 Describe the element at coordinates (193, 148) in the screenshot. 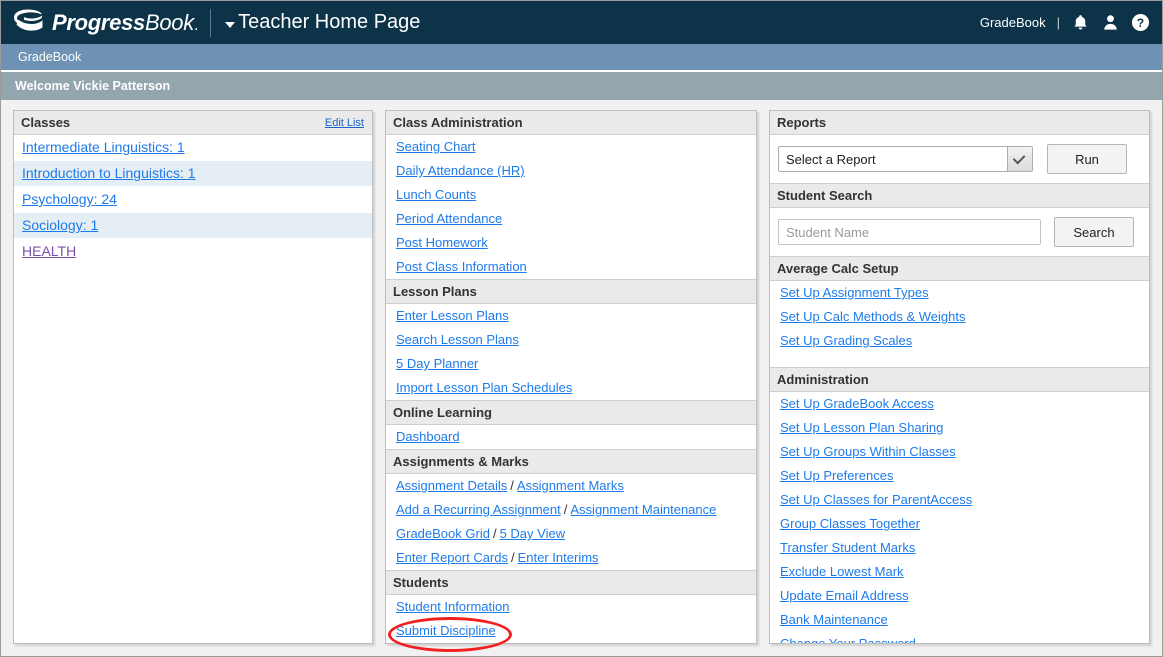

I see `class-list-item: Intermediate Linguistics: 1` at that location.